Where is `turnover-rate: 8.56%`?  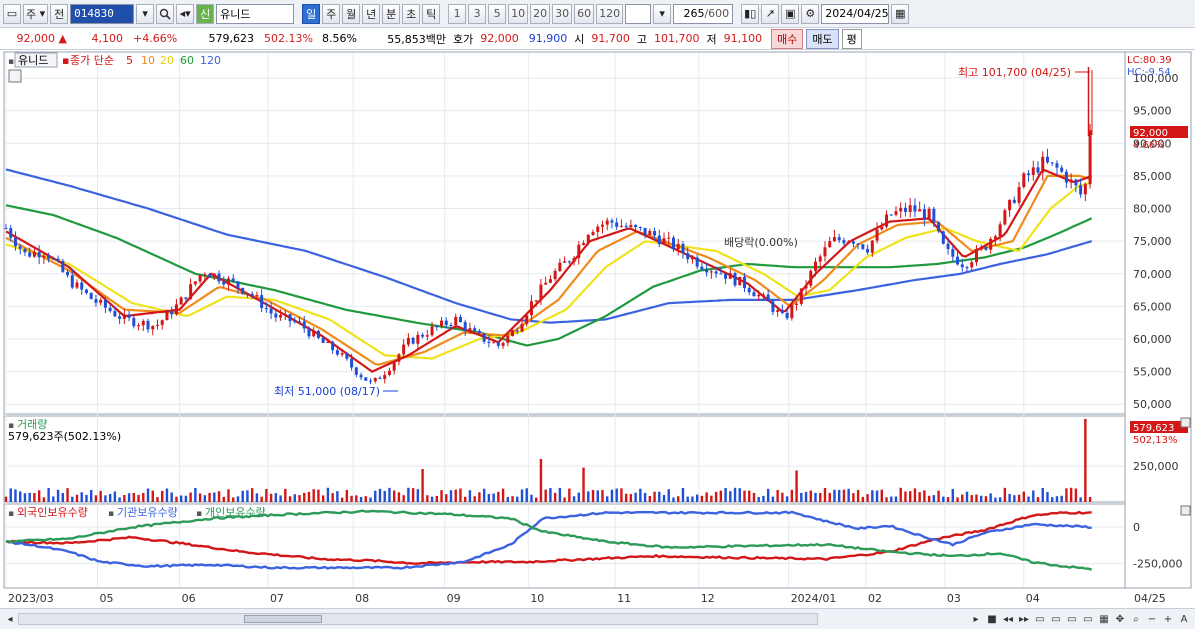 turnover-rate: 8.56% is located at coordinates (339, 38).